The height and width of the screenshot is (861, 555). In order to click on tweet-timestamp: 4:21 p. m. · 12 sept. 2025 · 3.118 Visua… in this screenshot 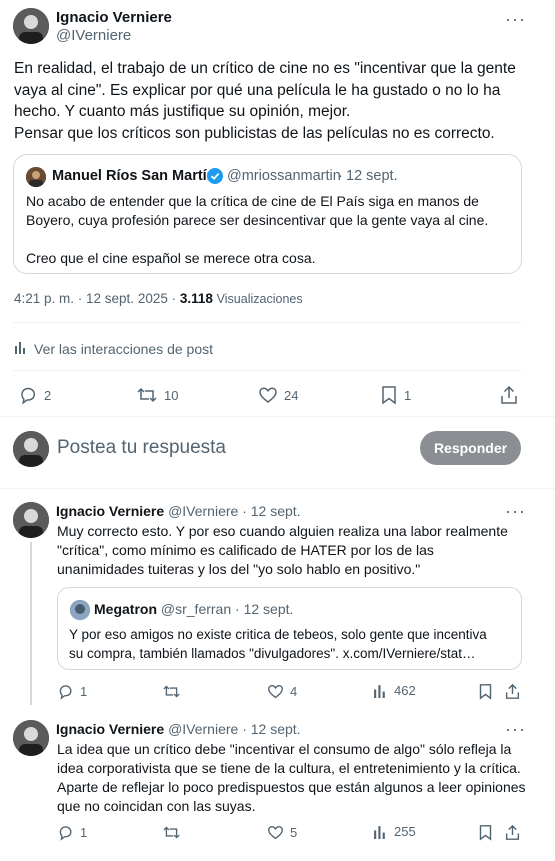, I will do `click(158, 298)`.